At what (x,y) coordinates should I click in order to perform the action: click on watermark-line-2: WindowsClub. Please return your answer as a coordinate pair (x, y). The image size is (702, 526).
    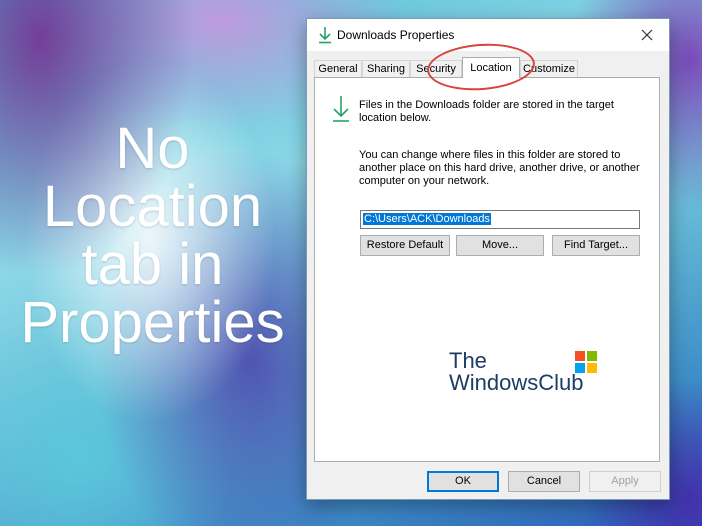
    Looking at the image, I should click on (516, 382).